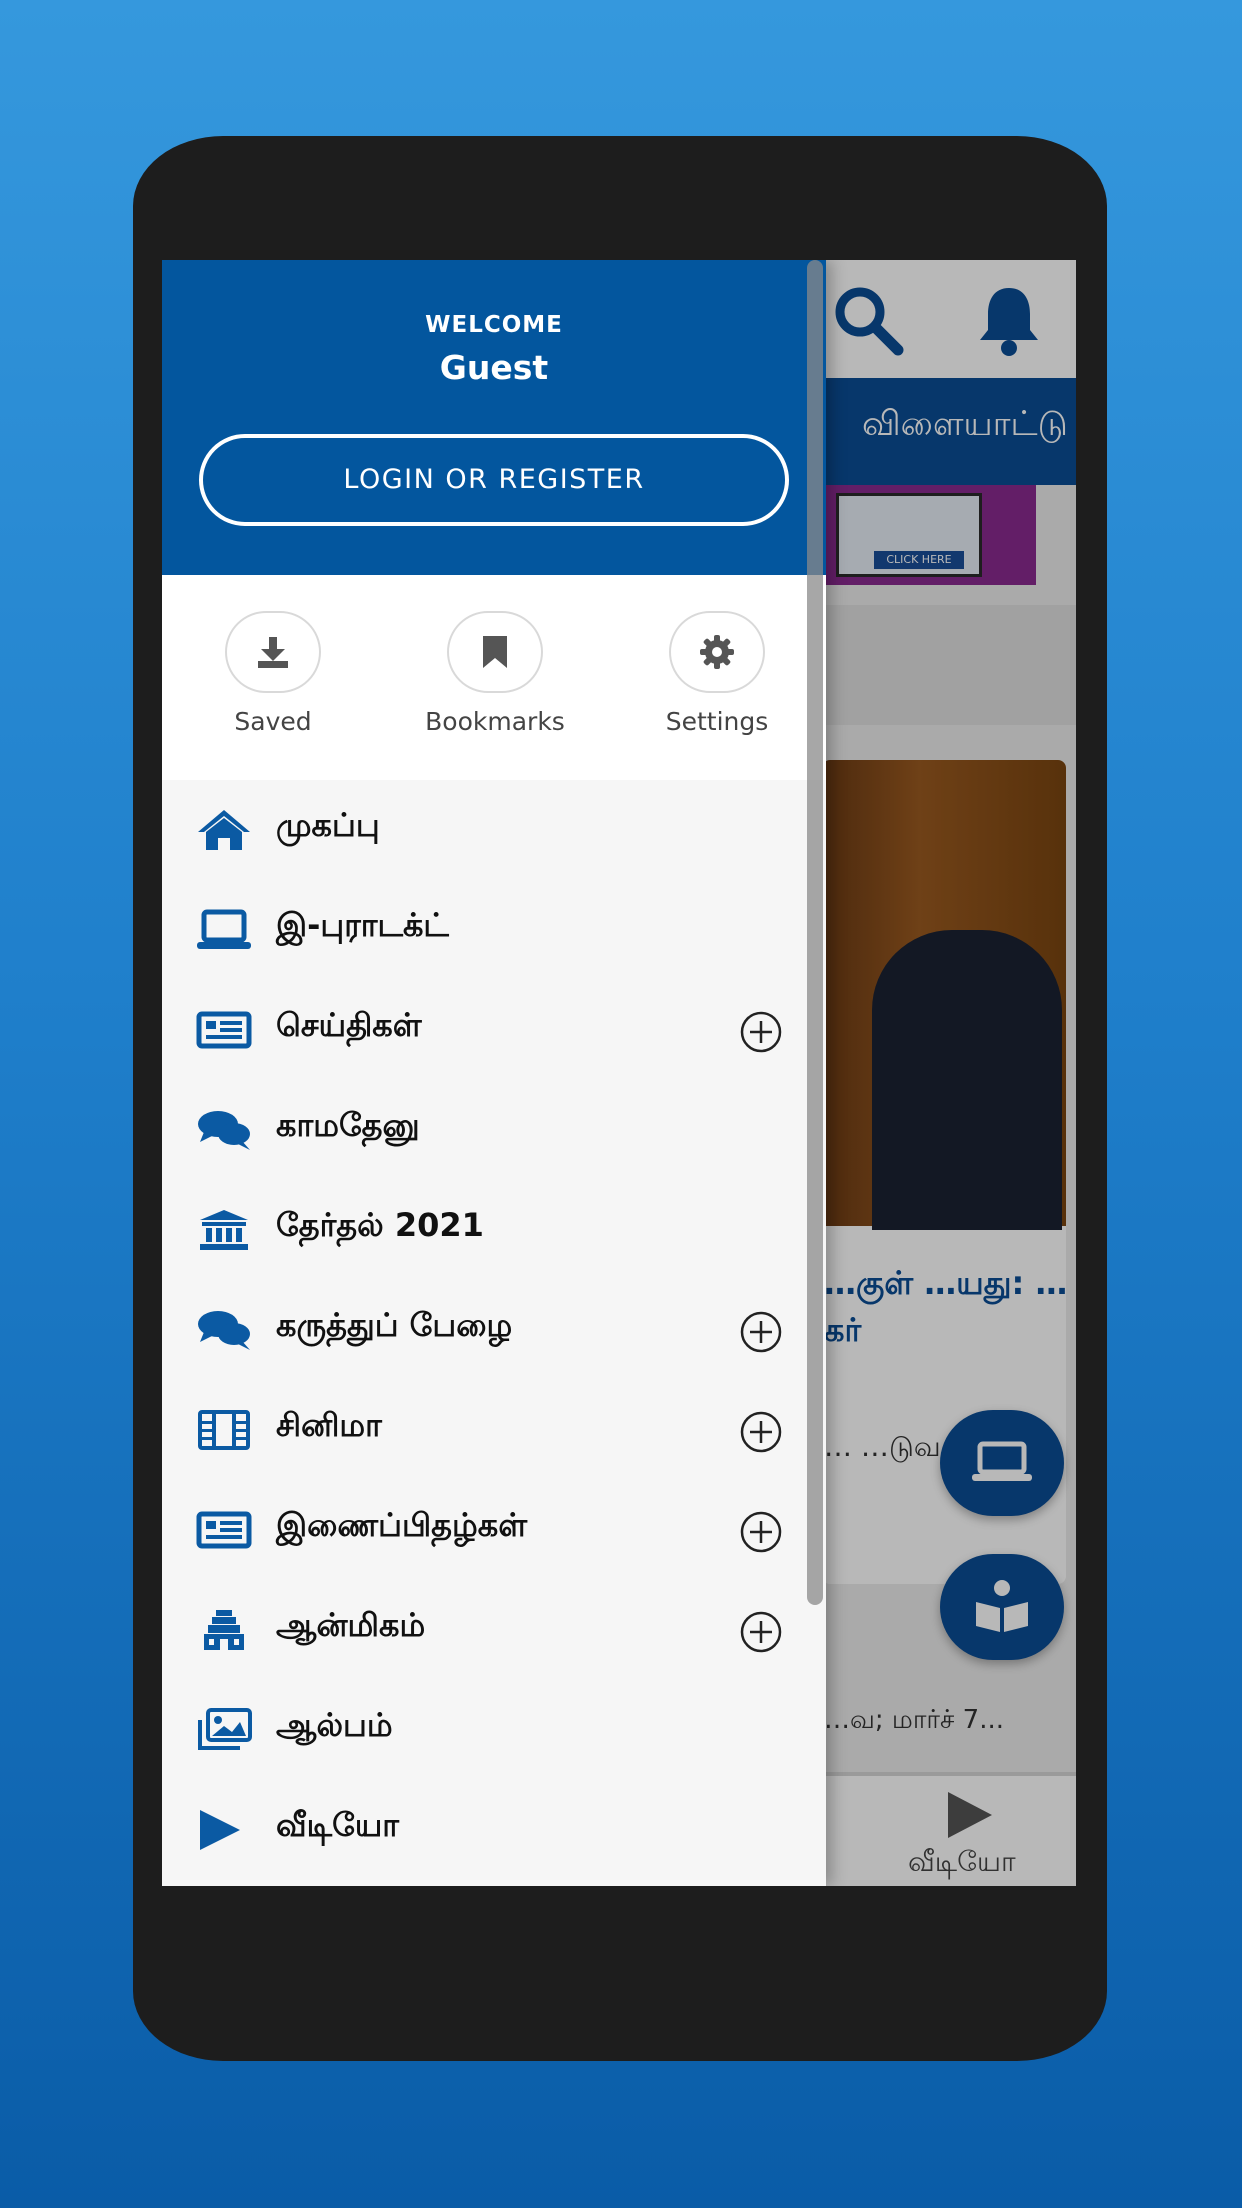 Image resolution: width=1242 pixels, height=2208 pixels. What do you see at coordinates (494, 1830) in the screenshot?
I see `menu-item-video: வீடியோ` at bounding box center [494, 1830].